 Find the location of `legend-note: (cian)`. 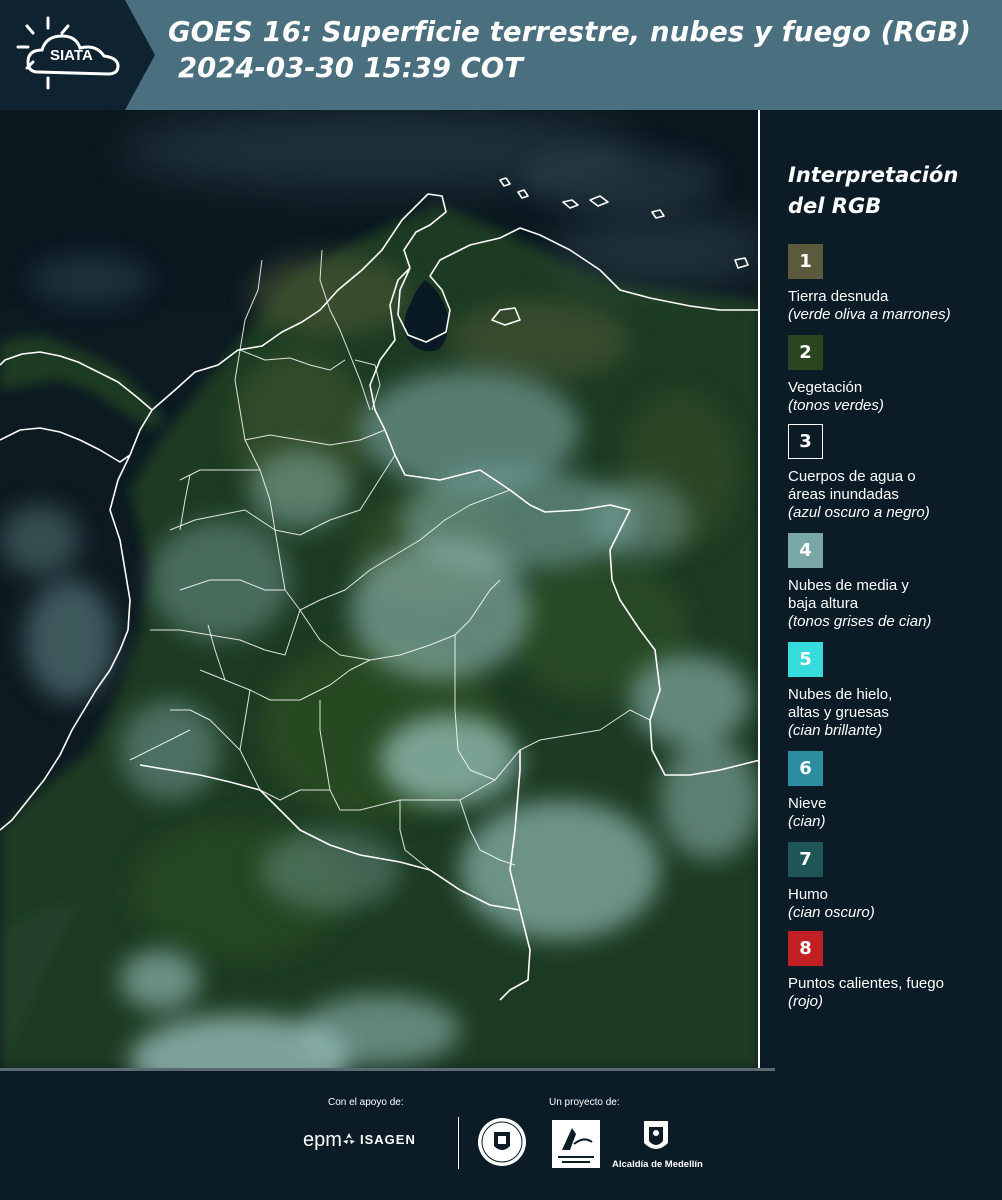

legend-note: (cian) is located at coordinates (807, 821).